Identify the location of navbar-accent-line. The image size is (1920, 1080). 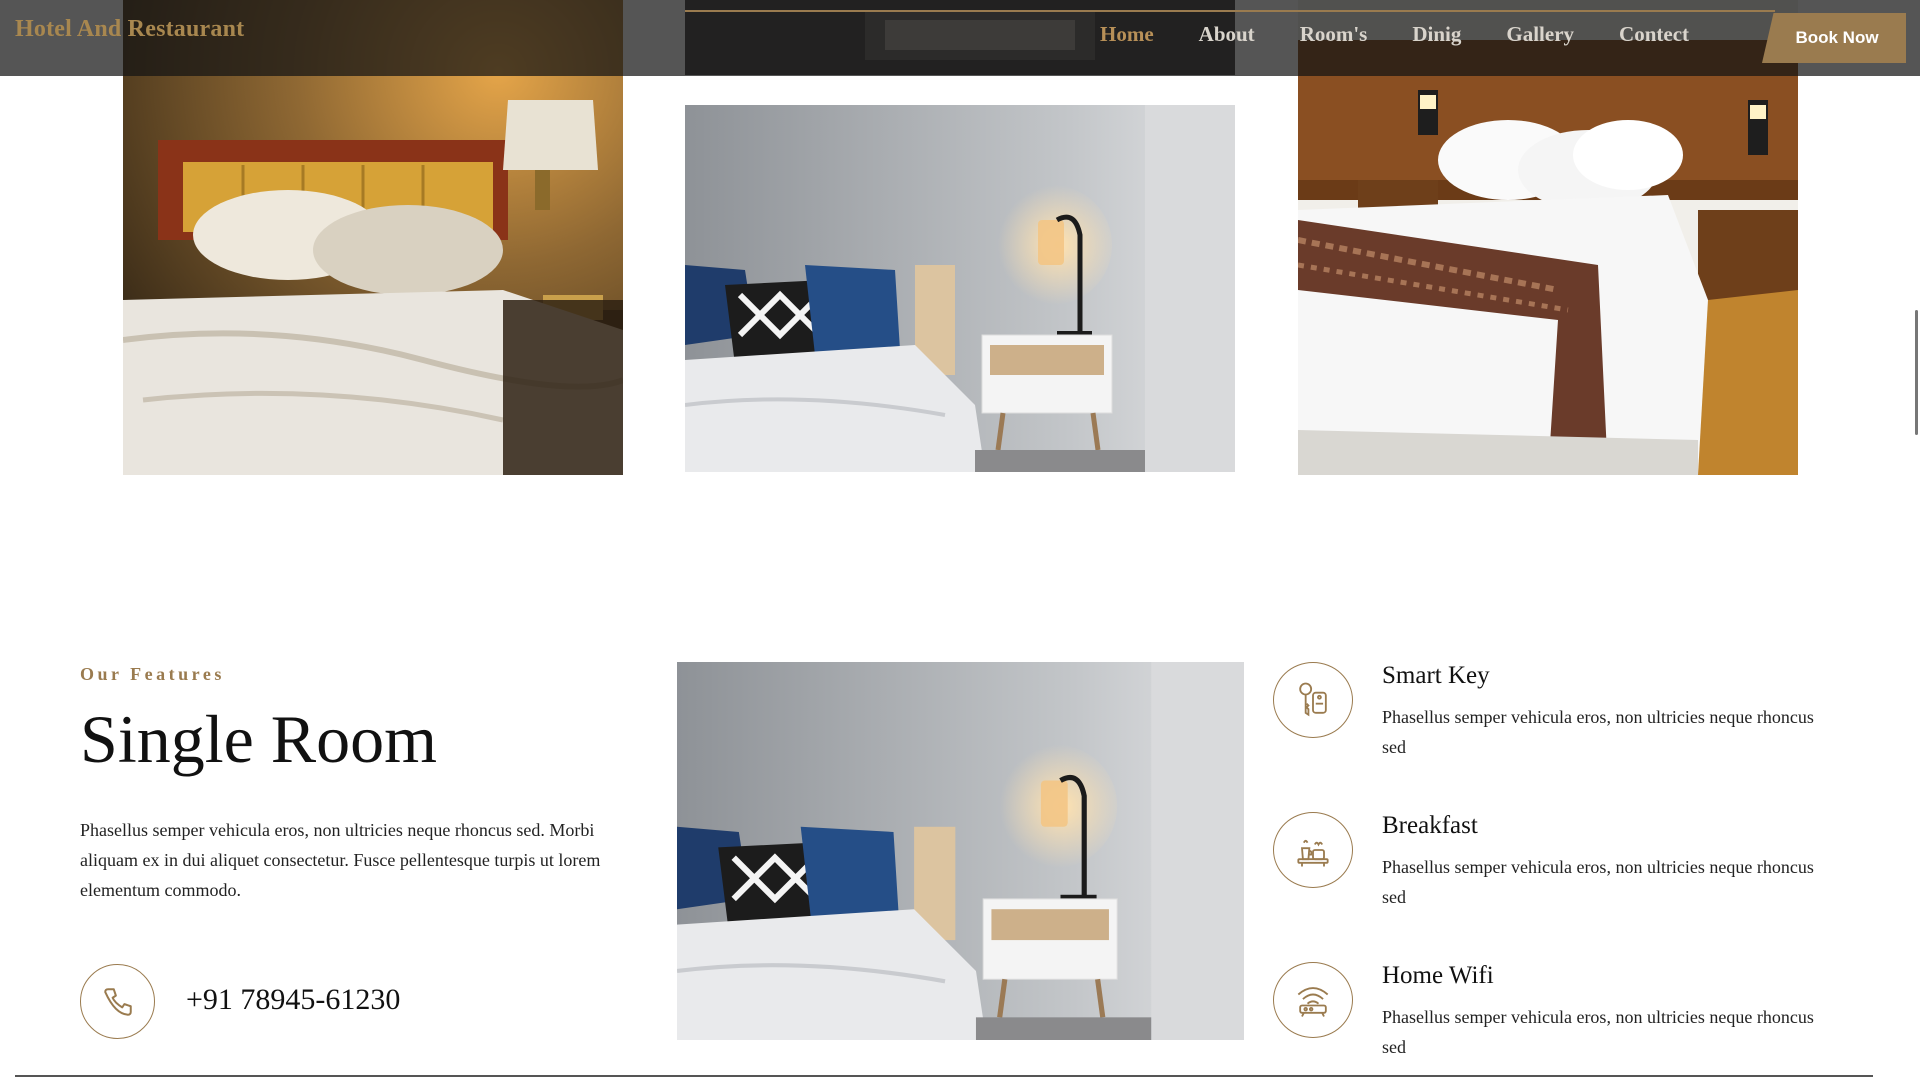
(1230, 11).